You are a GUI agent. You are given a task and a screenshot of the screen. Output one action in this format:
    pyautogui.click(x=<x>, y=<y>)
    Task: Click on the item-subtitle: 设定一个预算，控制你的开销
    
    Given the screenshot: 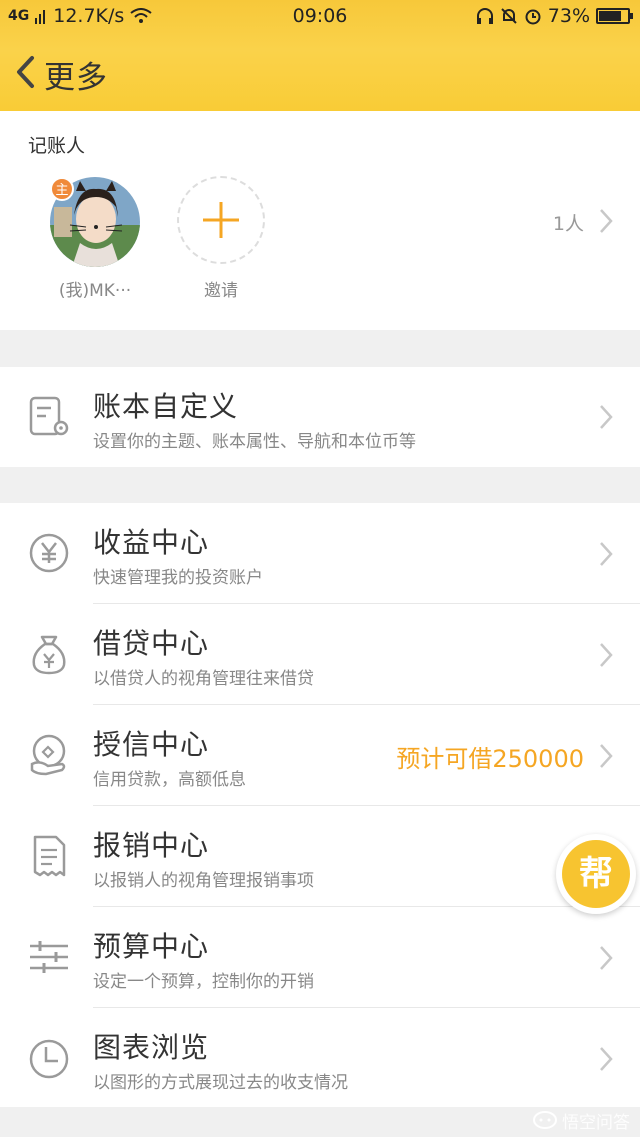 What is the action you would take?
    pyautogui.click(x=203, y=982)
    